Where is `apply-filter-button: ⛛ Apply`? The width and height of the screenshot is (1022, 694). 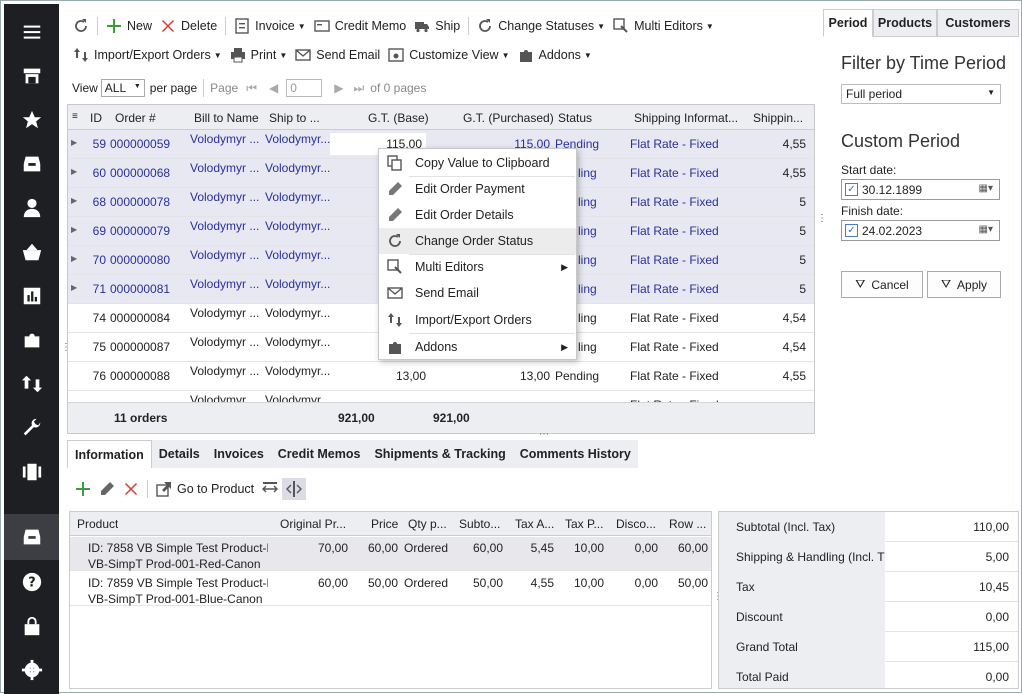
apply-filter-button: ⛛ Apply is located at coordinates (964, 284).